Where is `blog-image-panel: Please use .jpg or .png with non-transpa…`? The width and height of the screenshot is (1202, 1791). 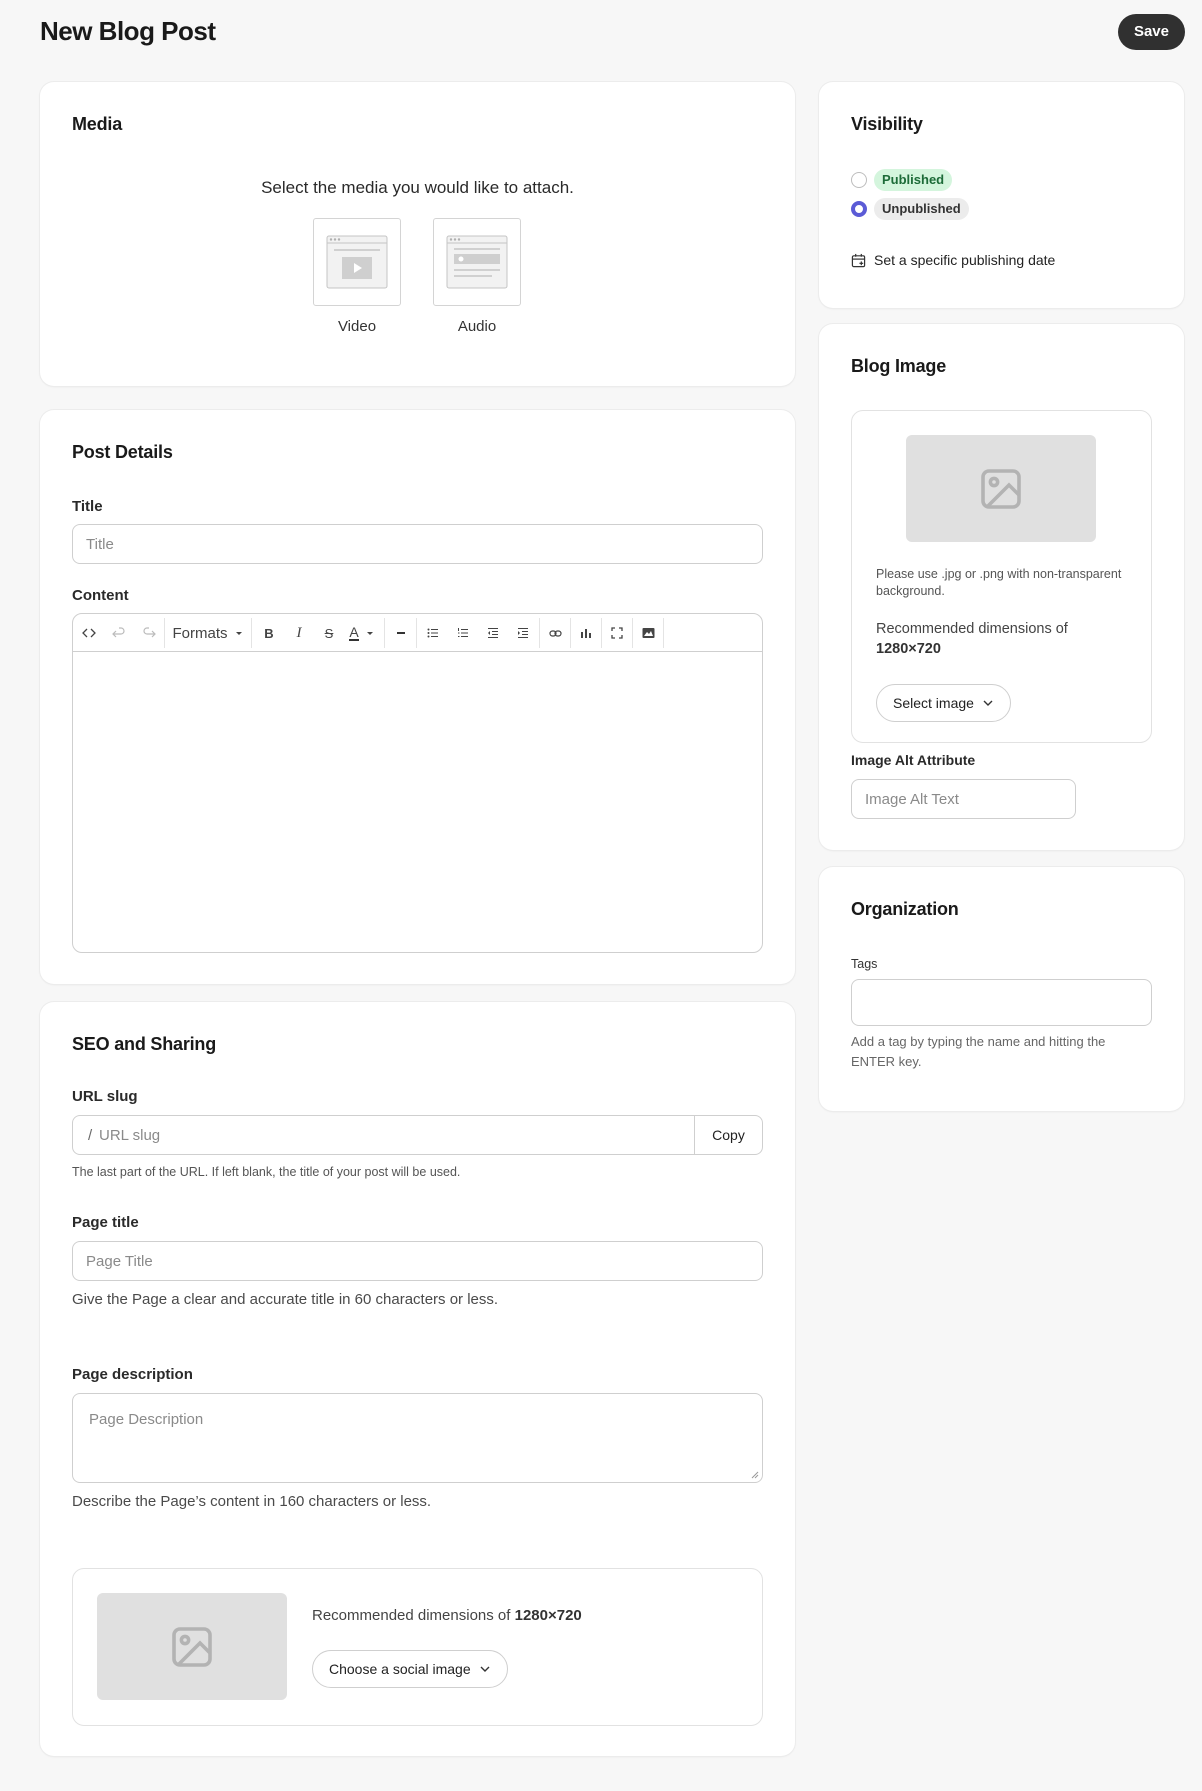
blog-image-panel: Please use .jpg or .png with non-transpa… is located at coordinates (1001, 576).